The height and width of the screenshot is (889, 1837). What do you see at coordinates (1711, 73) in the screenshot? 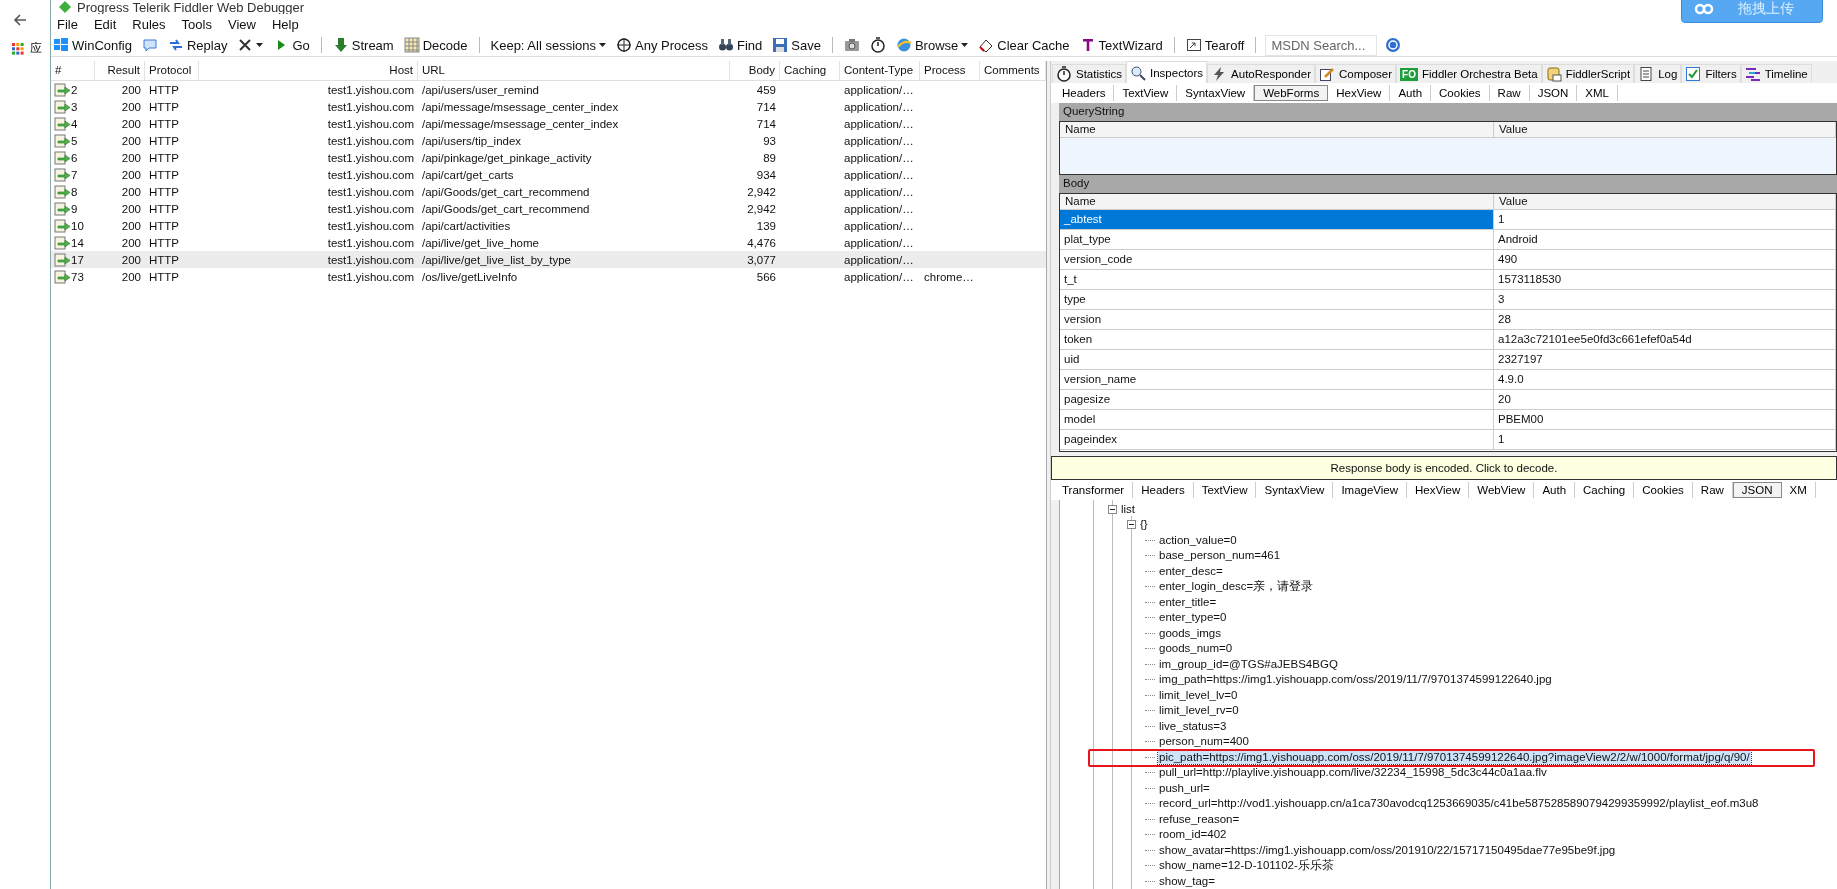
I see `tab: Filters` at bounding box center [1711, 73].